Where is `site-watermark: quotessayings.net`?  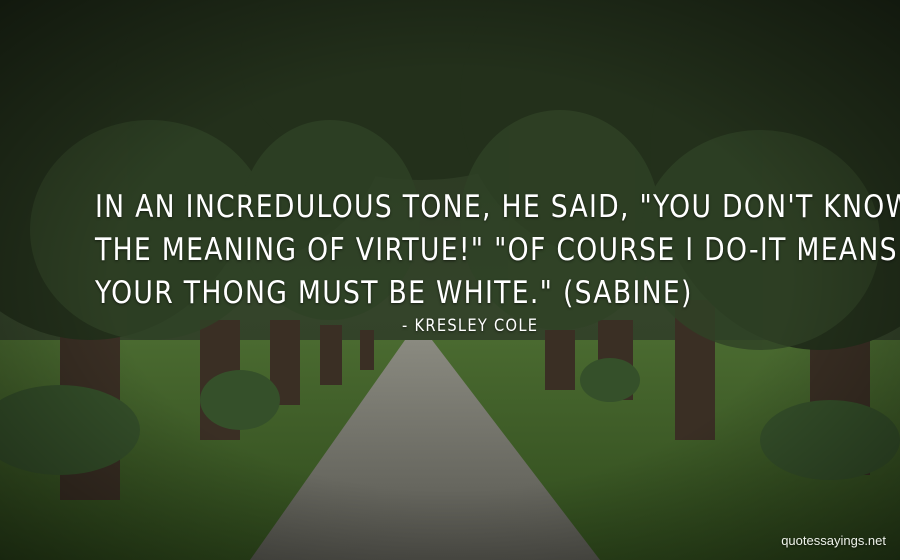
site-watermark: quotessayings.net is located at coordinates (833, 540).